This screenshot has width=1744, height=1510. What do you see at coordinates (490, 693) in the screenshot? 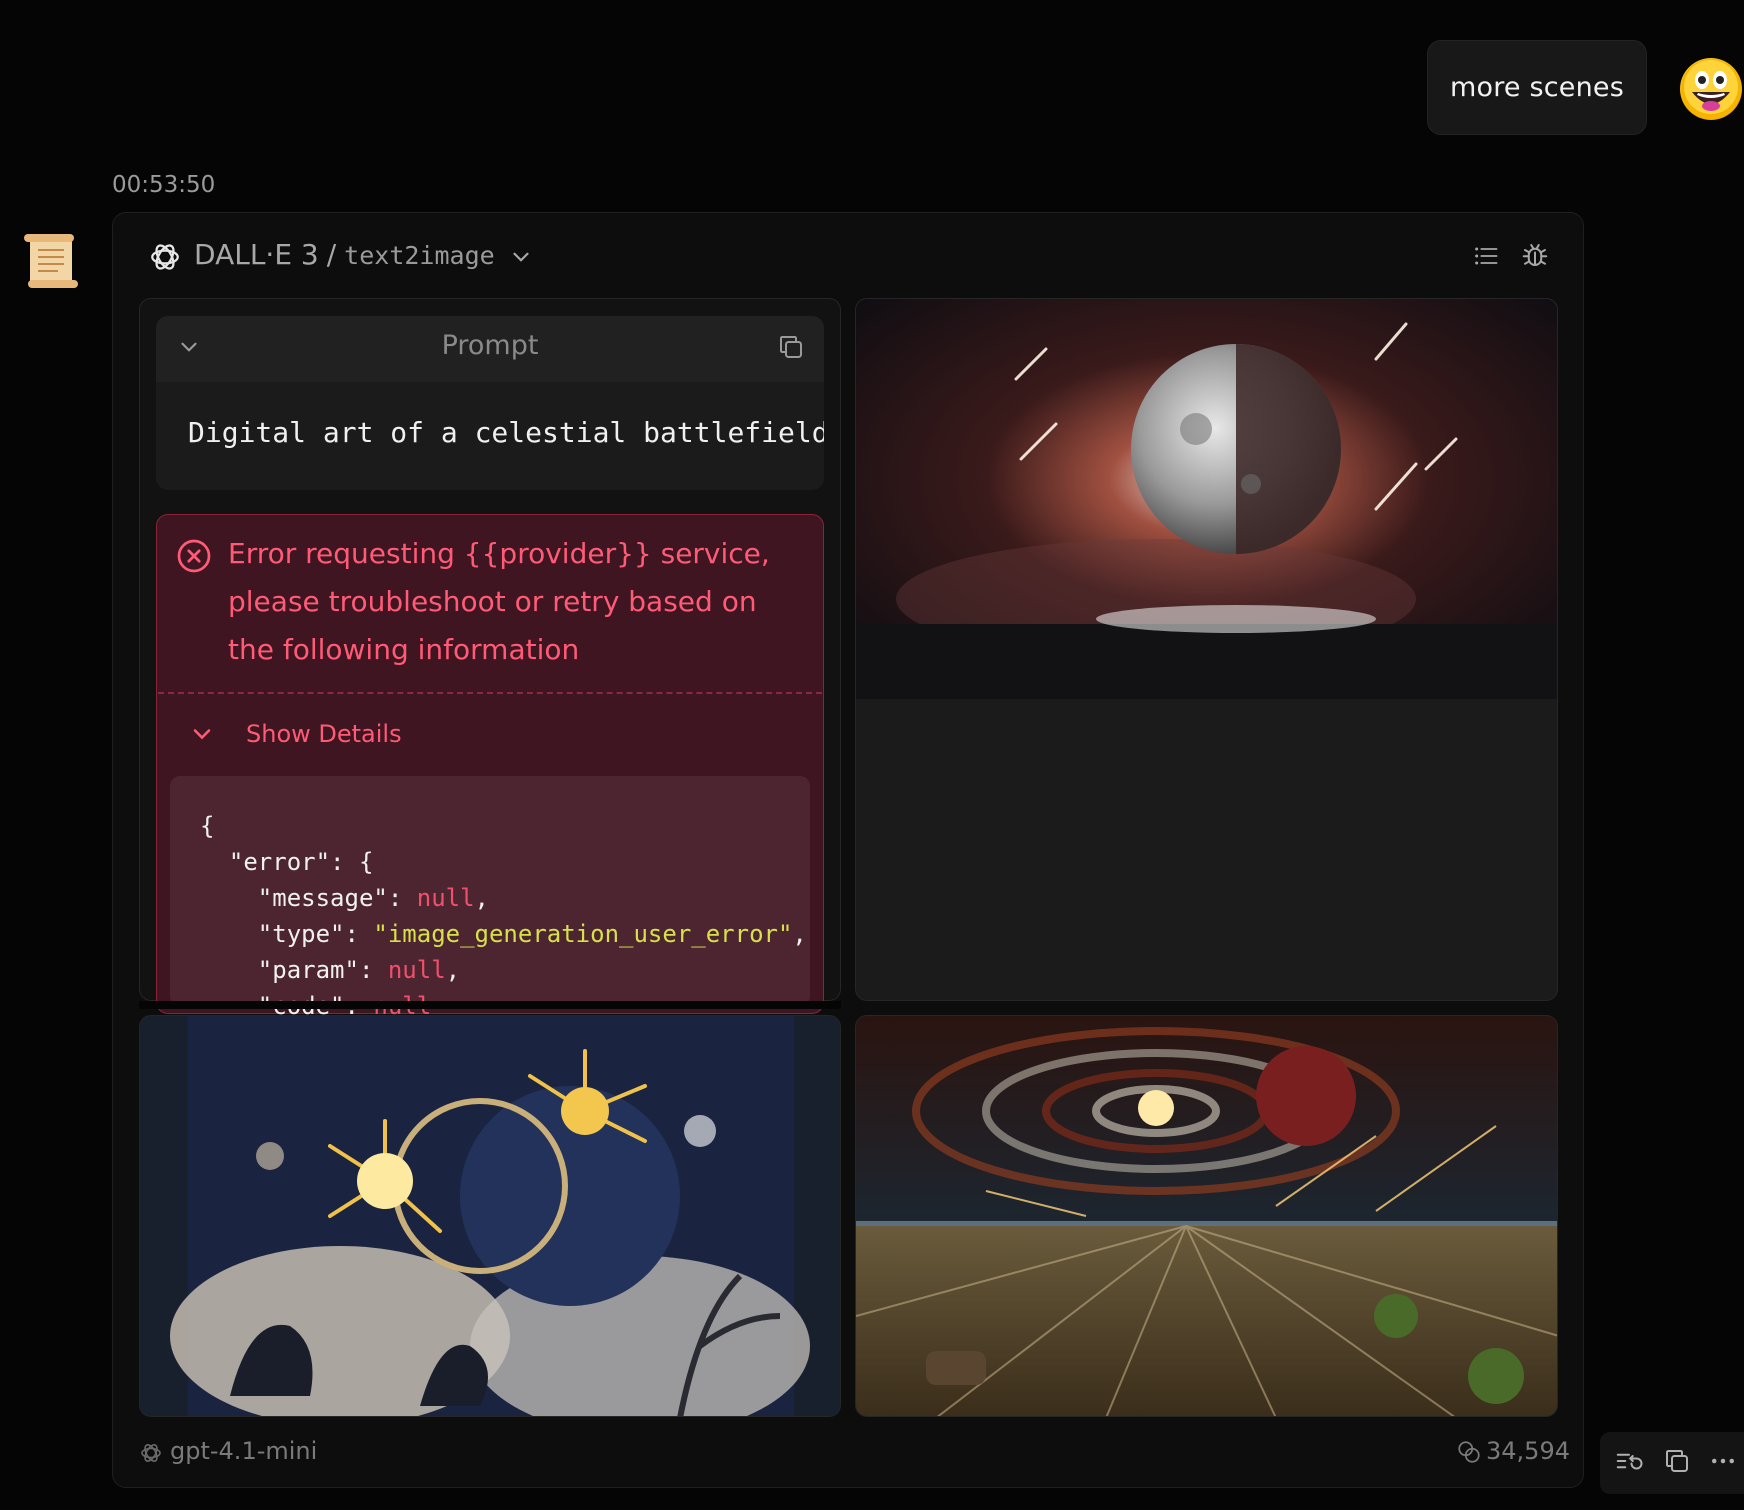
I see `error-divider` at bounding box center [490, 693].